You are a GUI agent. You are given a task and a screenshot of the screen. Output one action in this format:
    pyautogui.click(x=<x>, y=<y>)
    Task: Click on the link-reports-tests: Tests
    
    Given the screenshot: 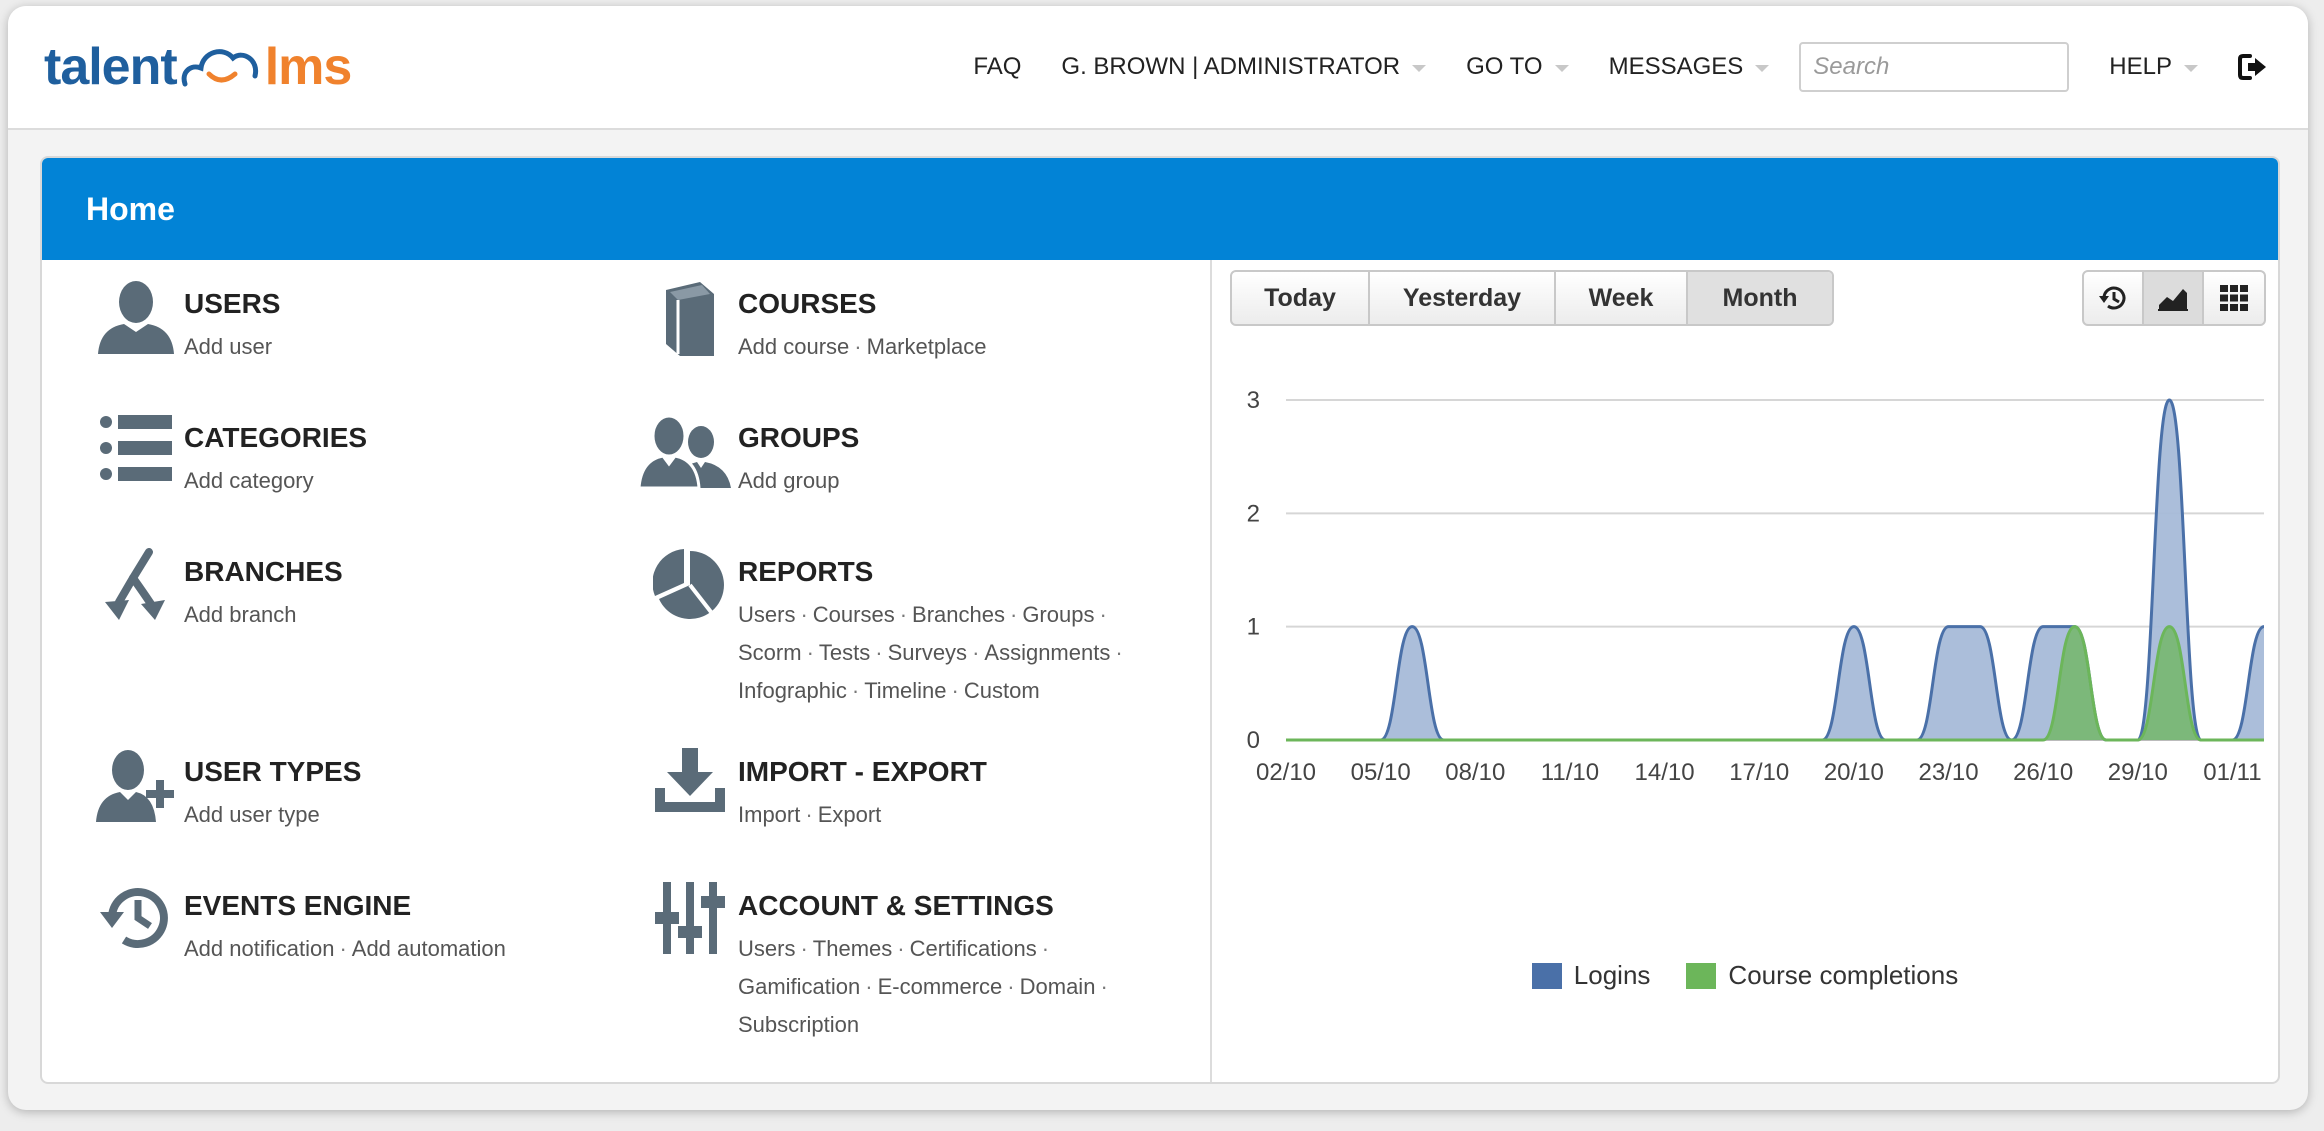 What is the action you would take?
    pyautogui.click(x=844, y=652)
    